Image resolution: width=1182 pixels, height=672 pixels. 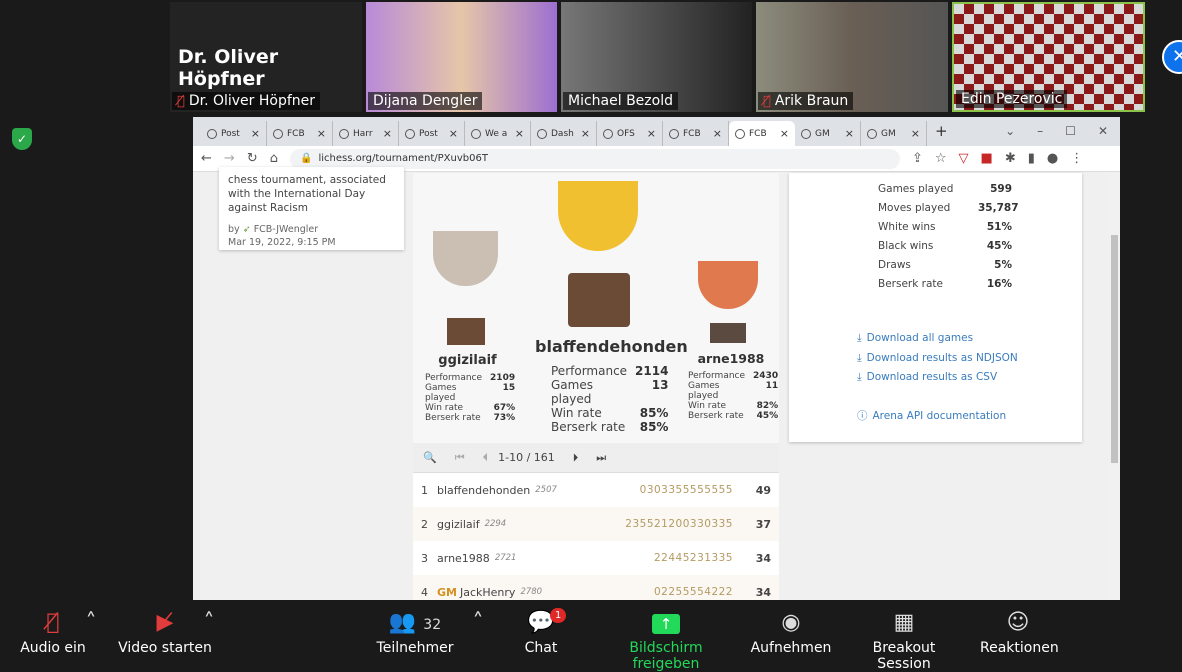 What do you see at coordinates (693, 592) in the screenshot?
I see `score-sheet: 02255554222` at bounding box center [693, 592].